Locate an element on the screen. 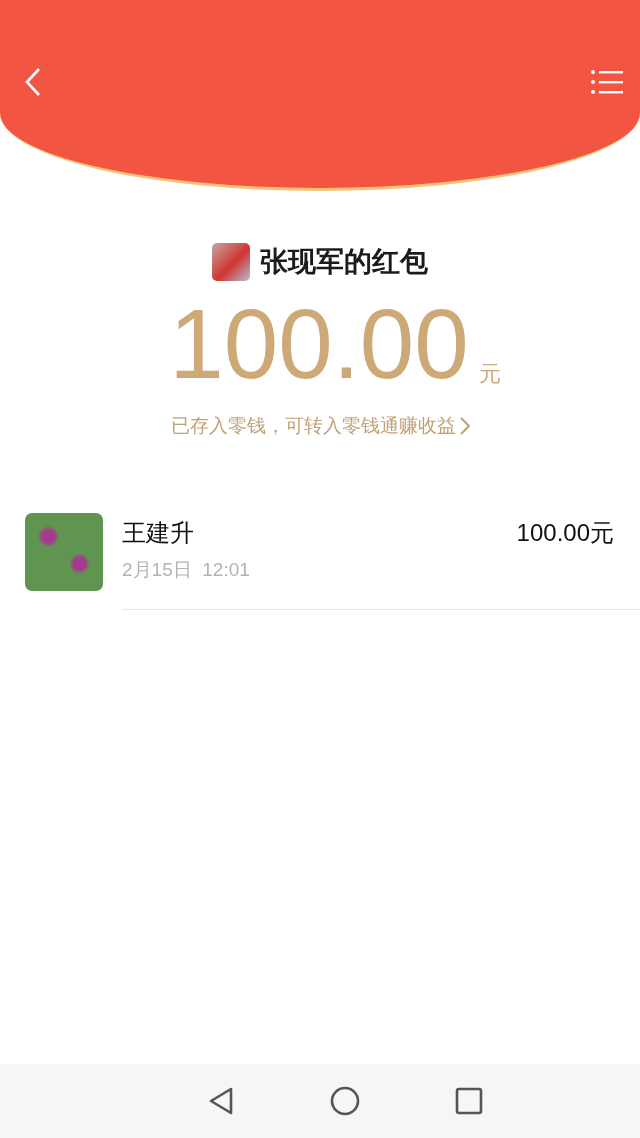 This screenshot has width=640, height=1138. packet-amount: 100.00 is located at coordinates (319, 344).